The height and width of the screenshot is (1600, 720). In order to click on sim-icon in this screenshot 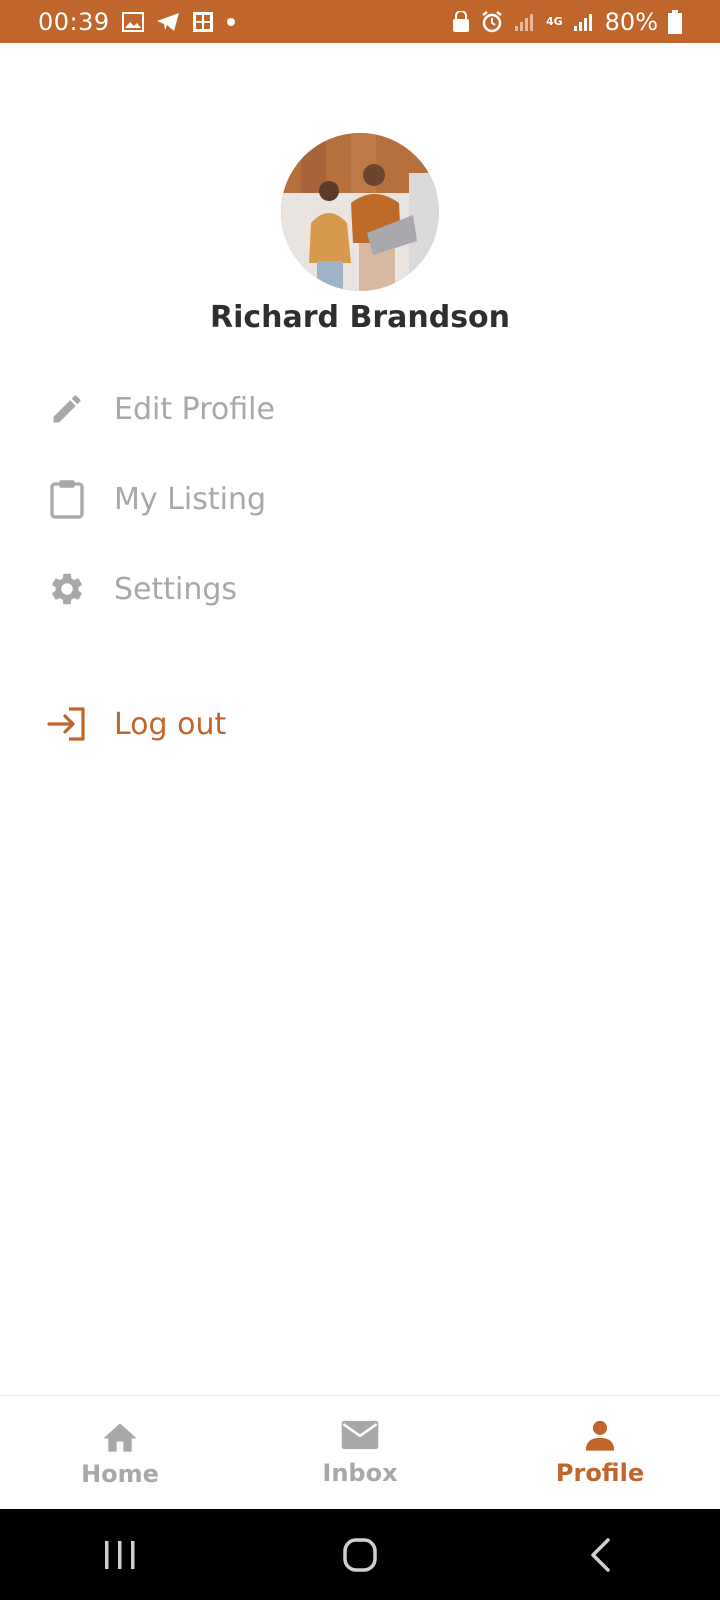, I will do `click(203, 22)`.